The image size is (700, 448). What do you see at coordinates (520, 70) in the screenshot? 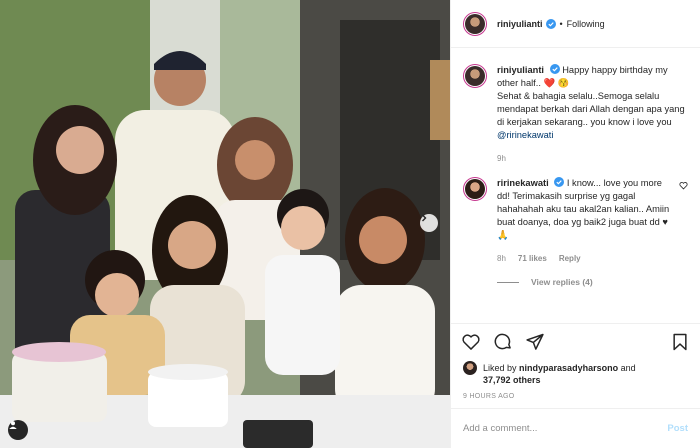
I see `caption-username: riniyulianti` at bounding box center [520, 70].